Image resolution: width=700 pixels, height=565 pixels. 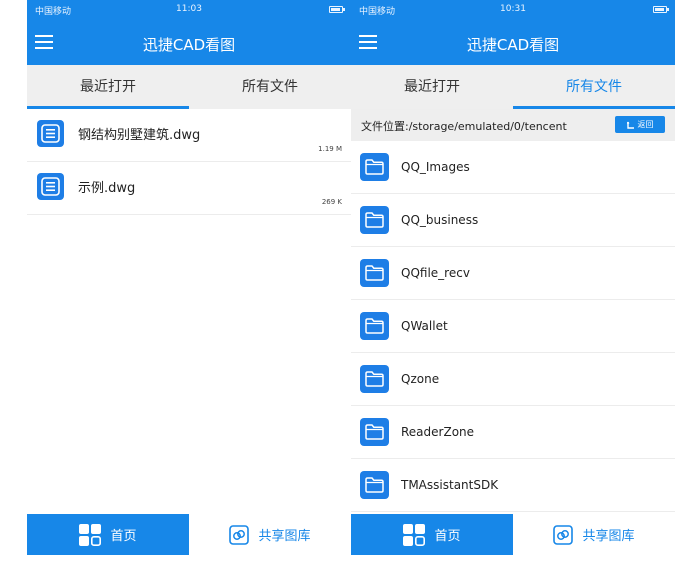 I want to click on recent-file-row: 钢结构别墅建筑.dwg 1.19 M, so click(x=189, y=135).